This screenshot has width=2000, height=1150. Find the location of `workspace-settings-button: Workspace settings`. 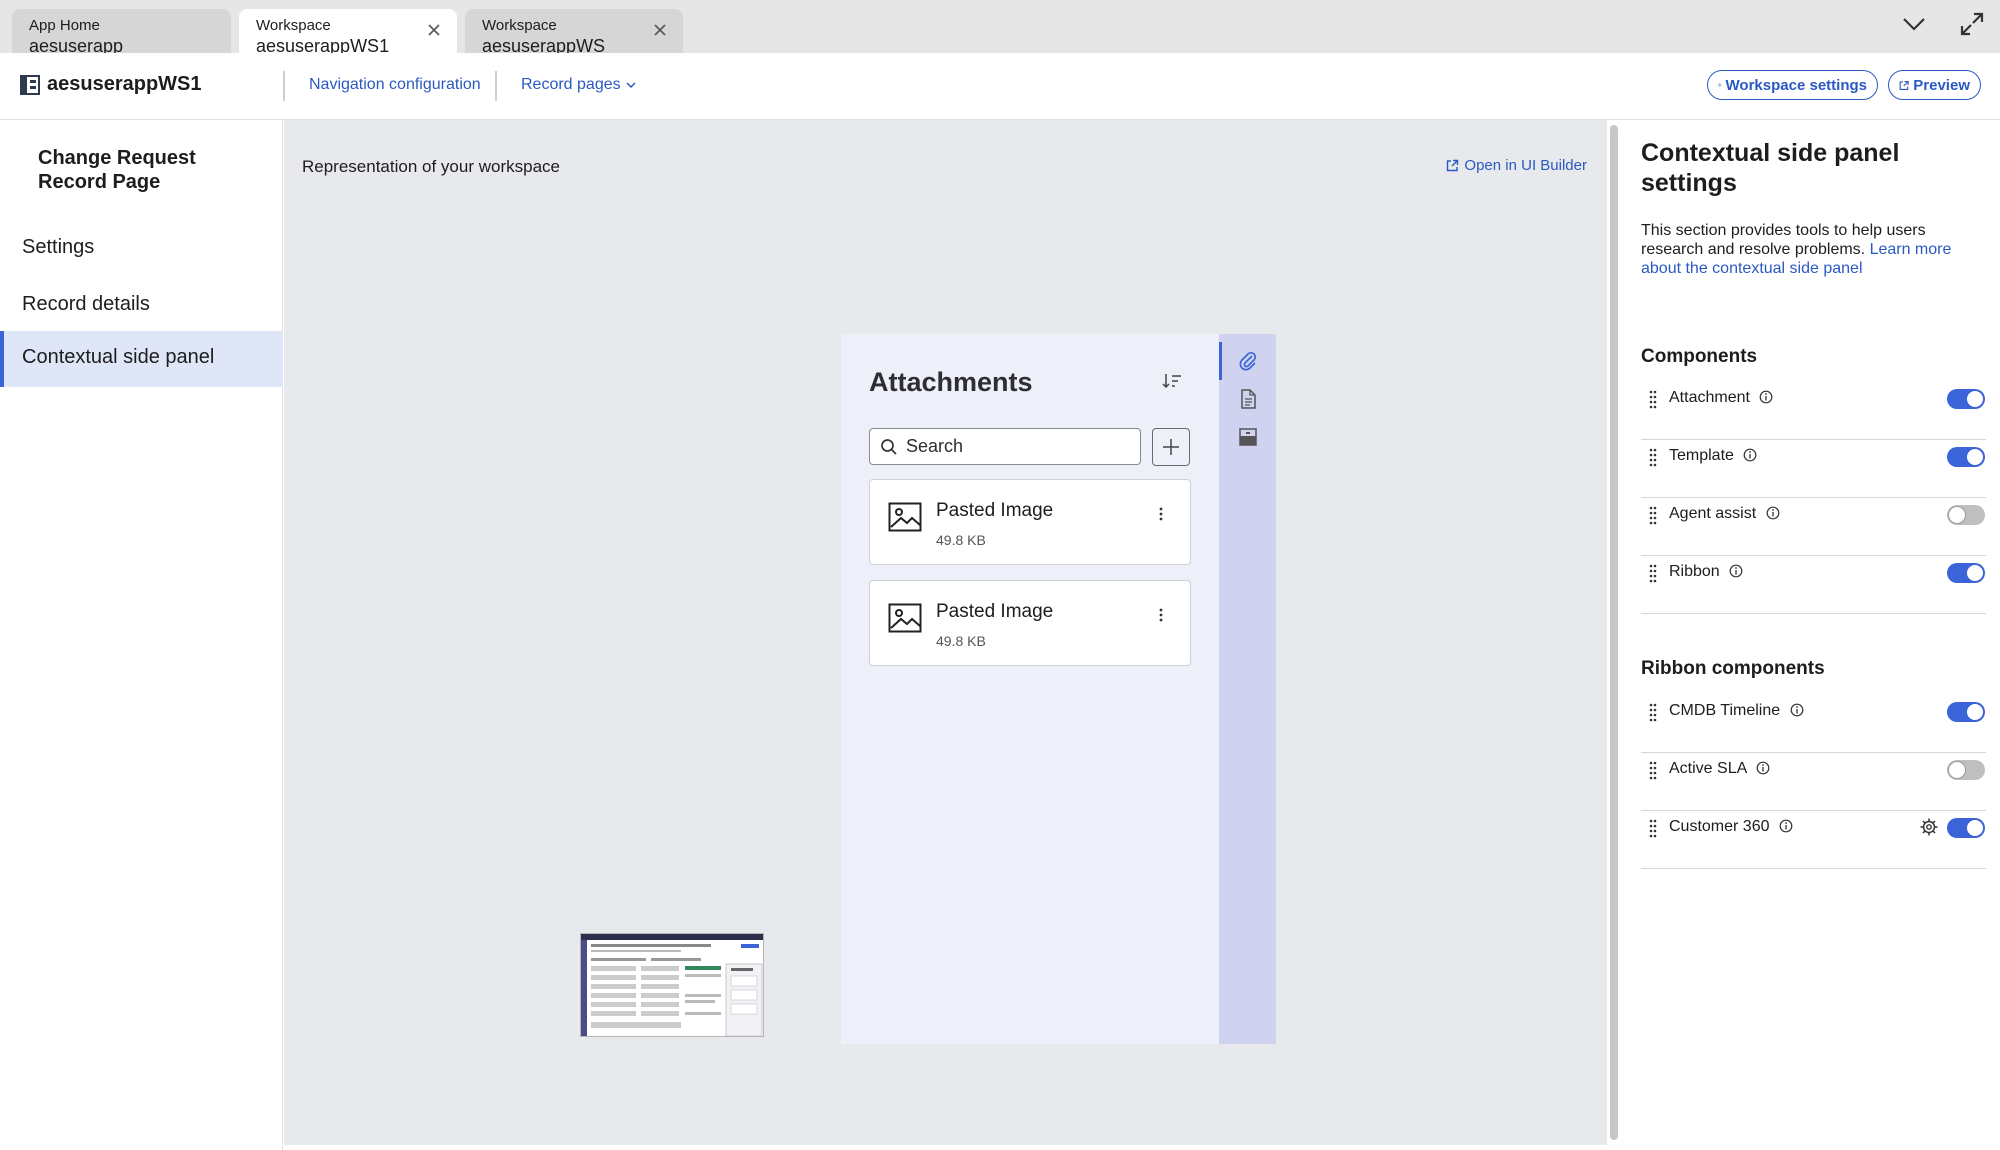

workspace-settings-button: Workspace settings is located at coordinates (1792, 85).